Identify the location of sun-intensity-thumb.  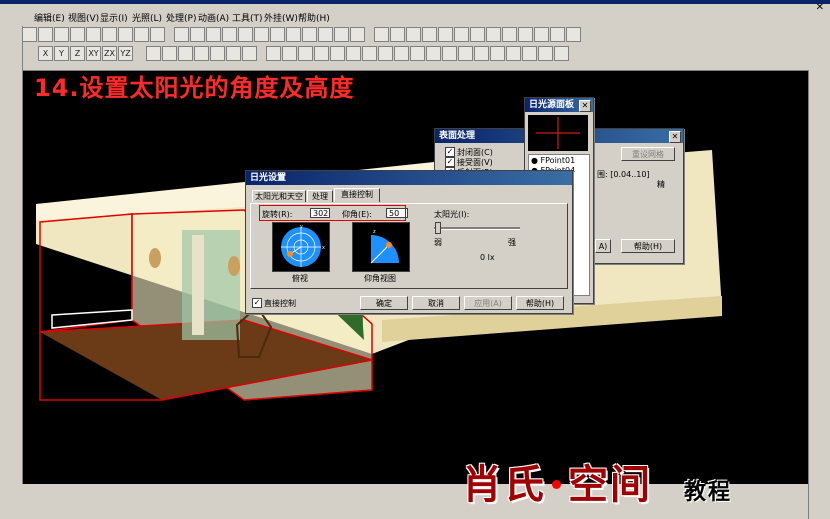
(438, 228).